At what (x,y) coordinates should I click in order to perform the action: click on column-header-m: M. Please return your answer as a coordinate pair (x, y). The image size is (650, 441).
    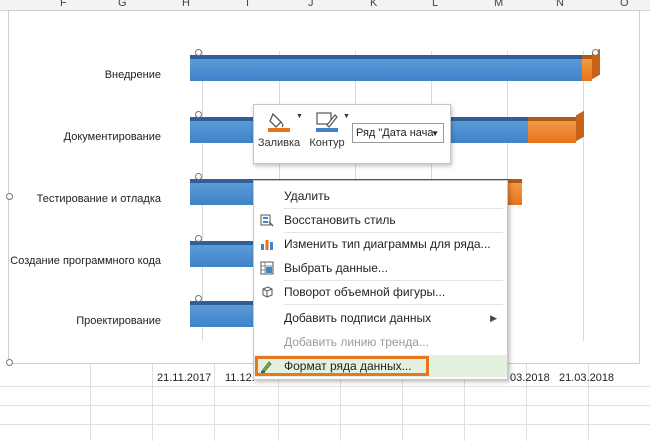
    Looking at the image, I should click on (498, 4).